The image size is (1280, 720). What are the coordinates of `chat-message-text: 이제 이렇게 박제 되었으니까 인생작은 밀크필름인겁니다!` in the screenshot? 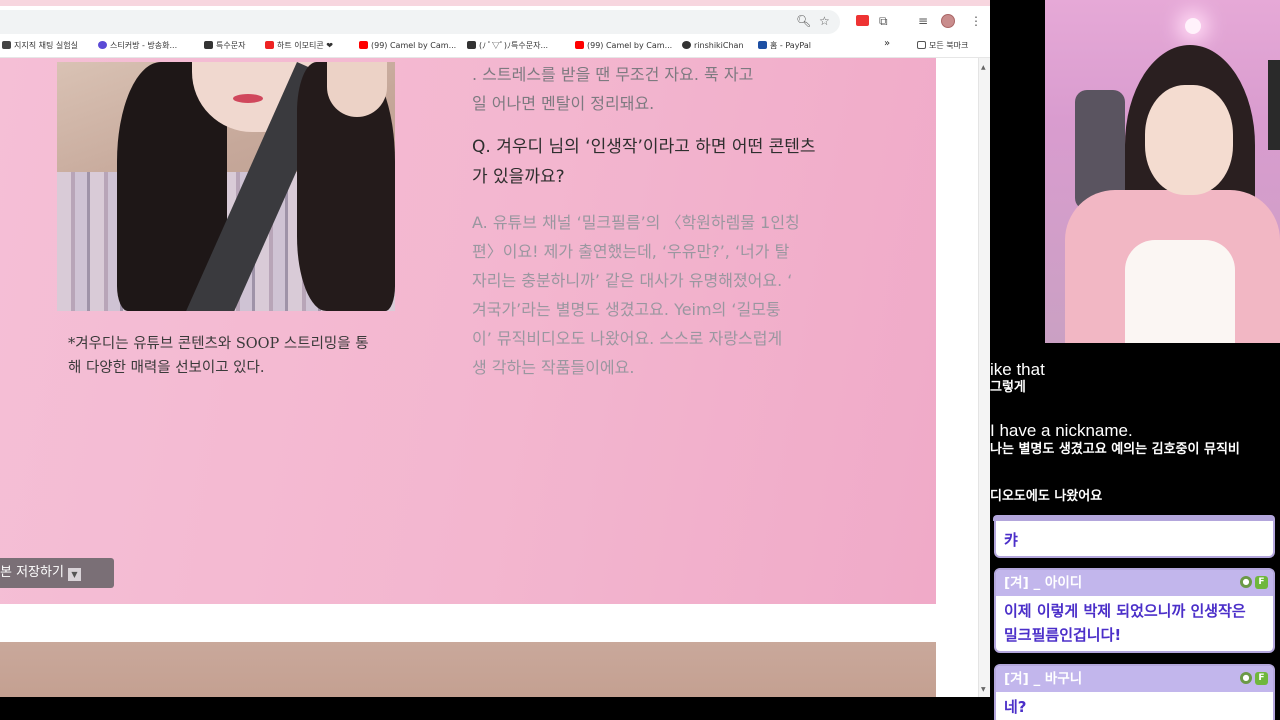 It's located at (1134, 623).